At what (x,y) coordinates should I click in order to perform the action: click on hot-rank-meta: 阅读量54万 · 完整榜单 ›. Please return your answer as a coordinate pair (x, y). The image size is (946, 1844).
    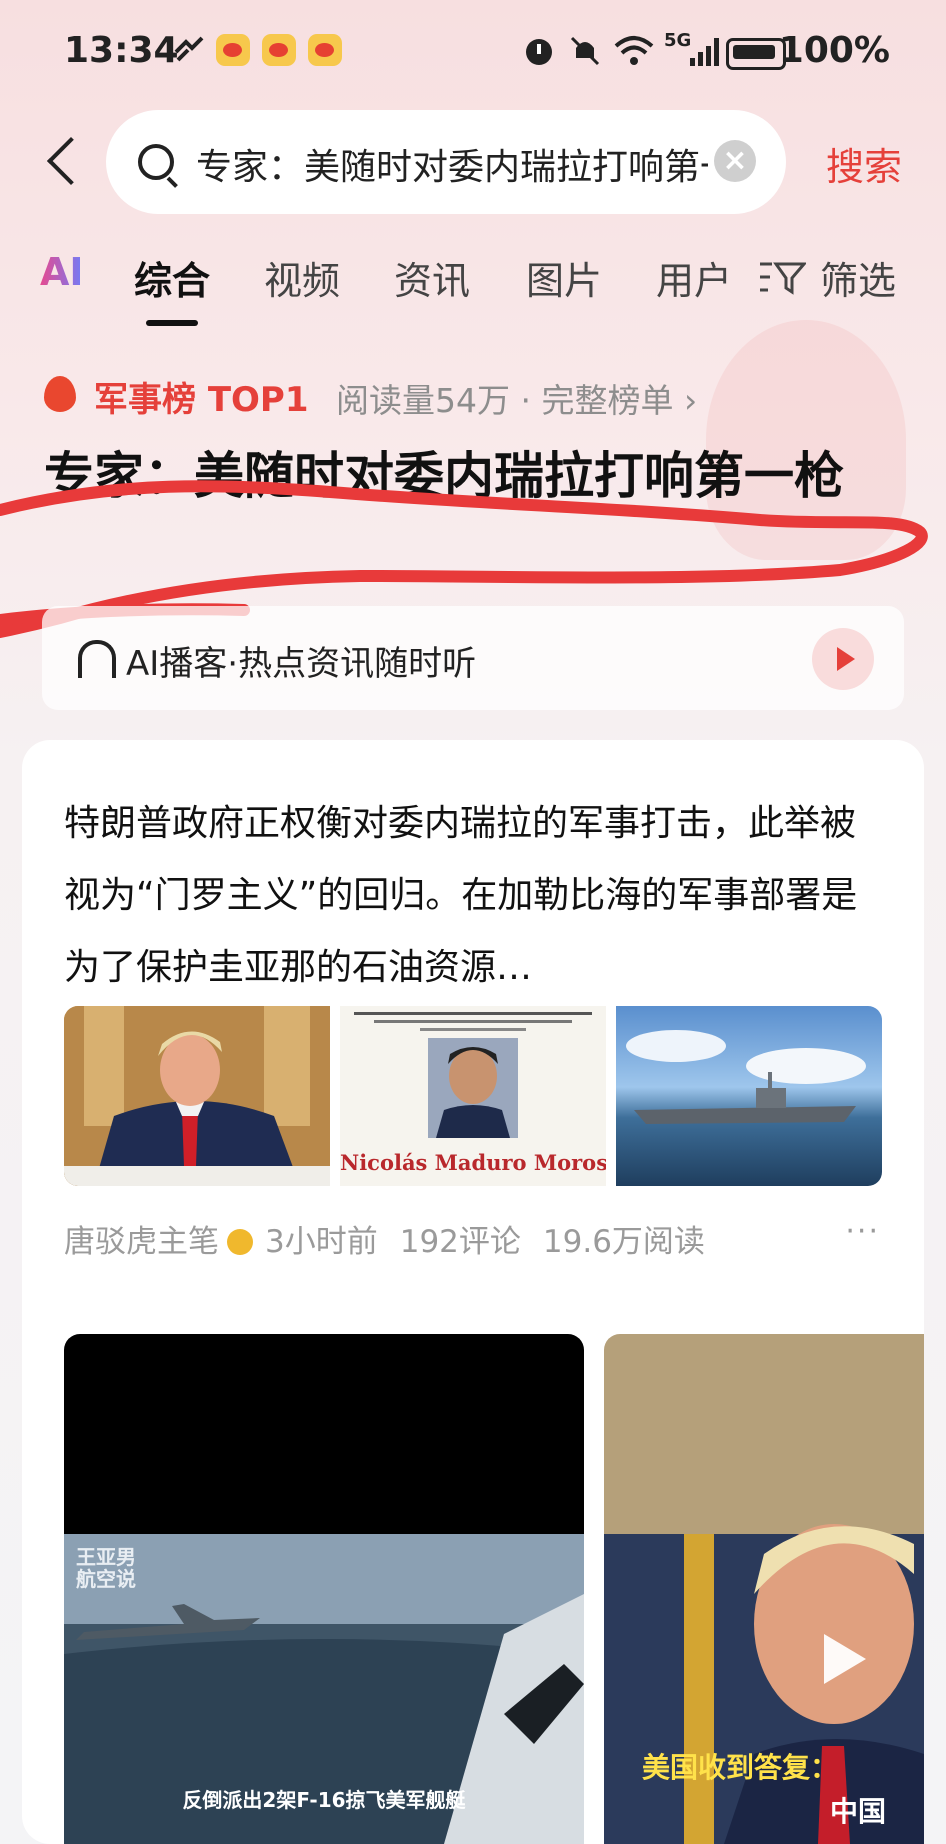
    Looking at the image, I should click on (516, 398).